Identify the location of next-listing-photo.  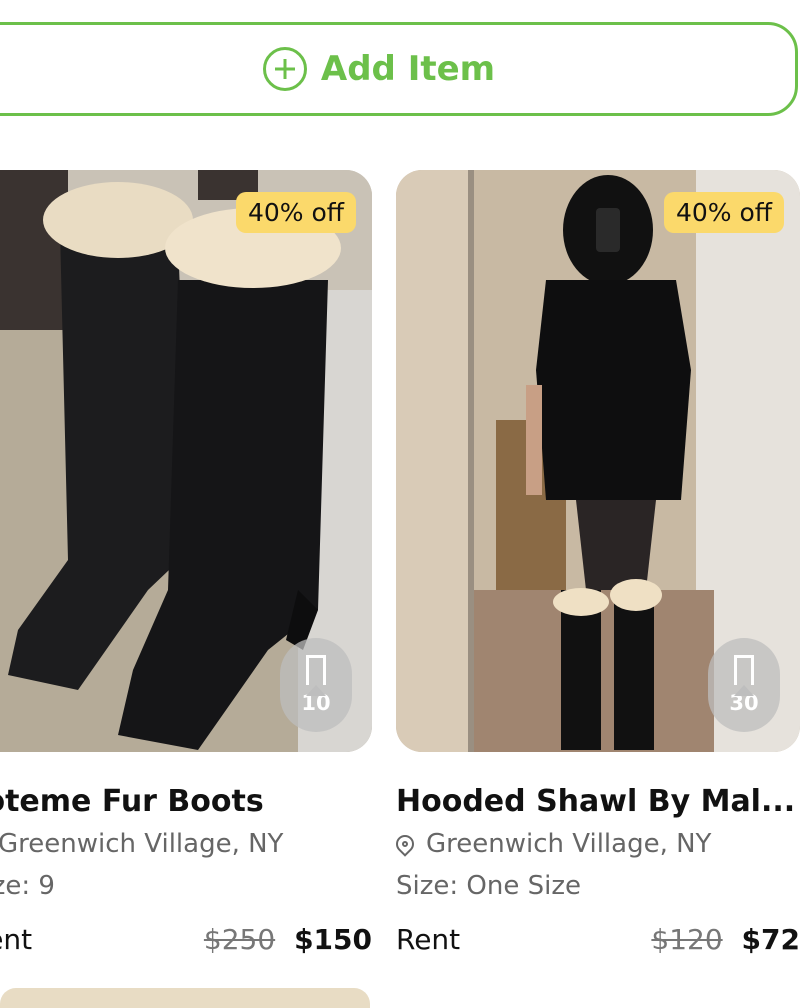
(185, 998).